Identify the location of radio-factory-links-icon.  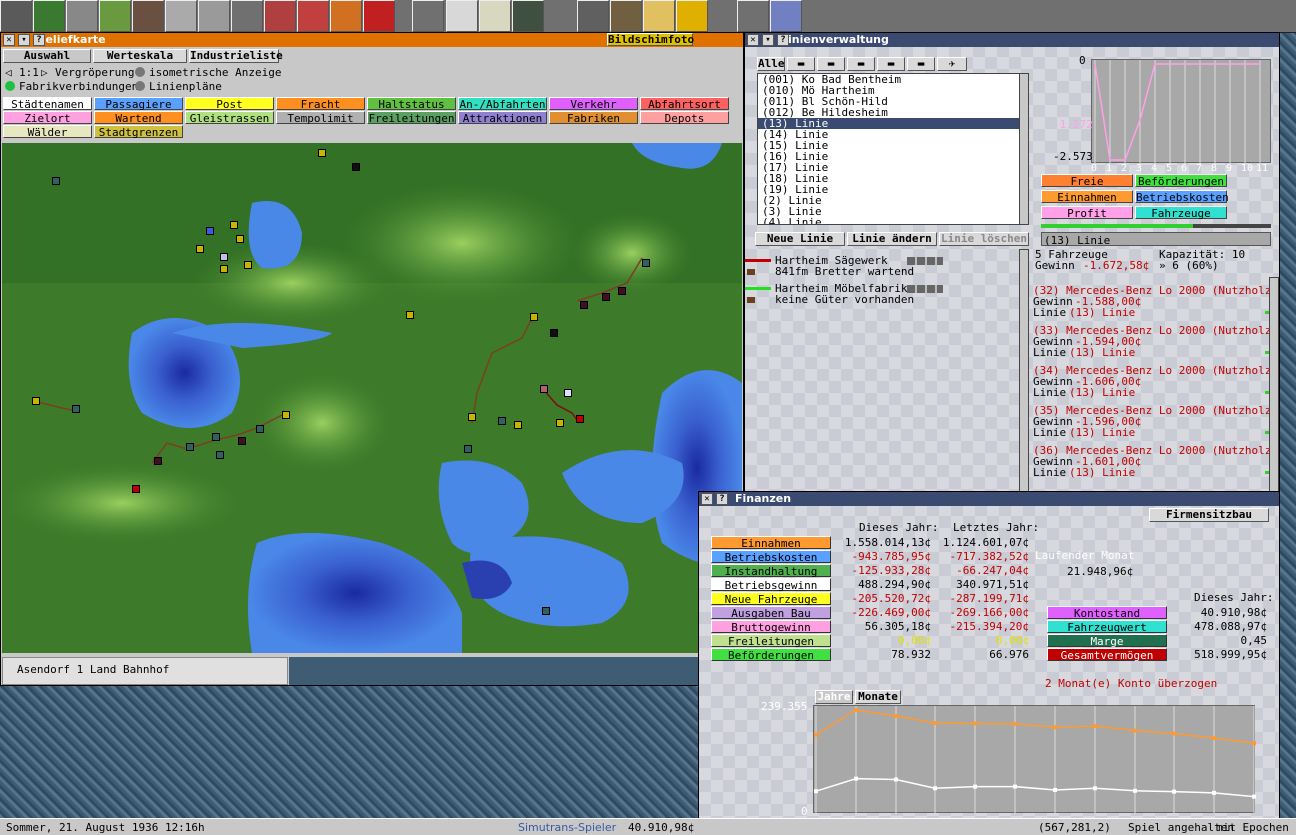
(10, 86).